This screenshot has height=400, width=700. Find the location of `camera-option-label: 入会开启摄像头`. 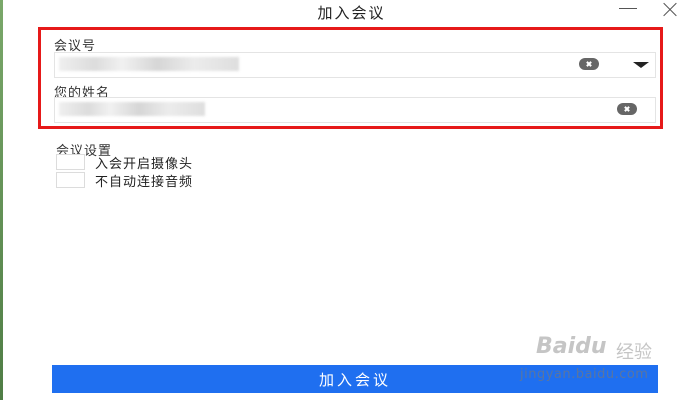

camera-option-label: 入会开启摄像头 is located at coordinates (144, 164).